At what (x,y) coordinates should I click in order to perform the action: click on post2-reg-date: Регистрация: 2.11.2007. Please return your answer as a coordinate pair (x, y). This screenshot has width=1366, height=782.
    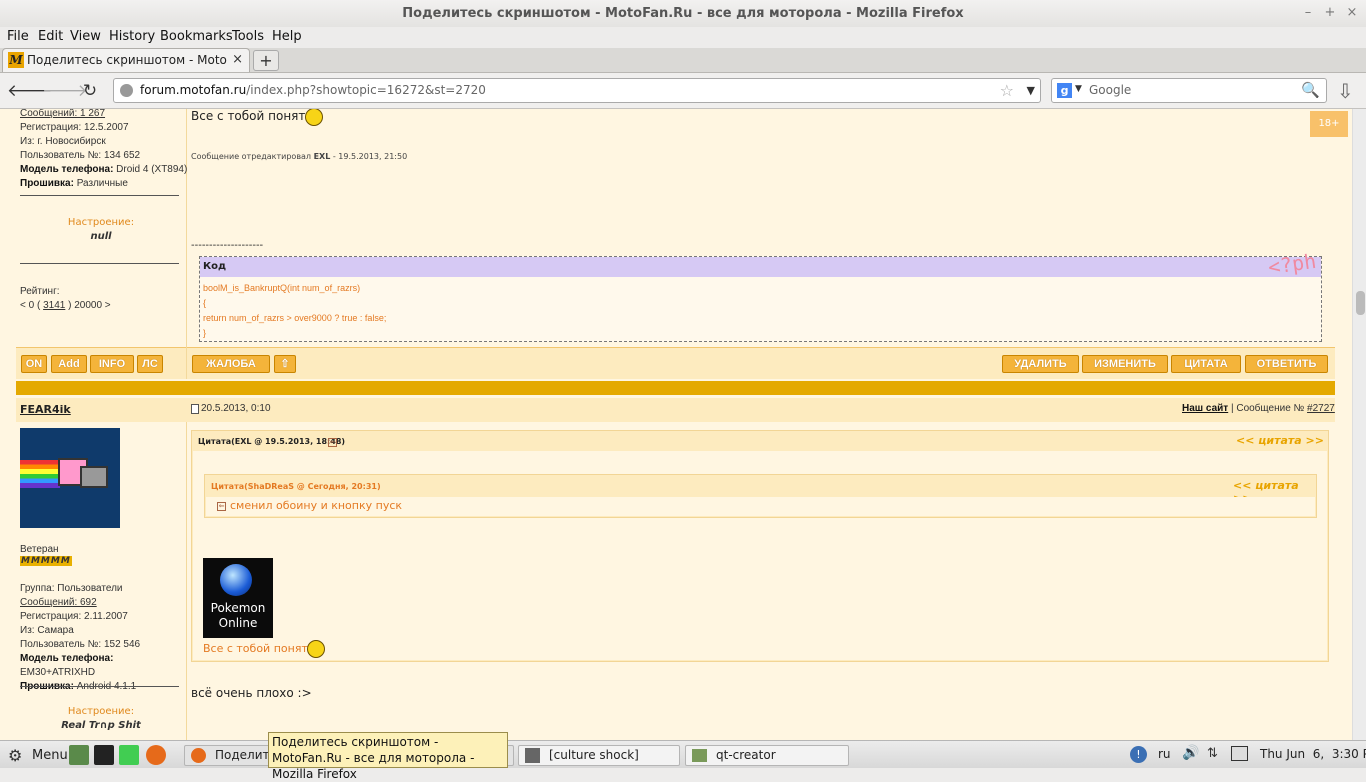
    Looking at the image, I should click on (74, 616).